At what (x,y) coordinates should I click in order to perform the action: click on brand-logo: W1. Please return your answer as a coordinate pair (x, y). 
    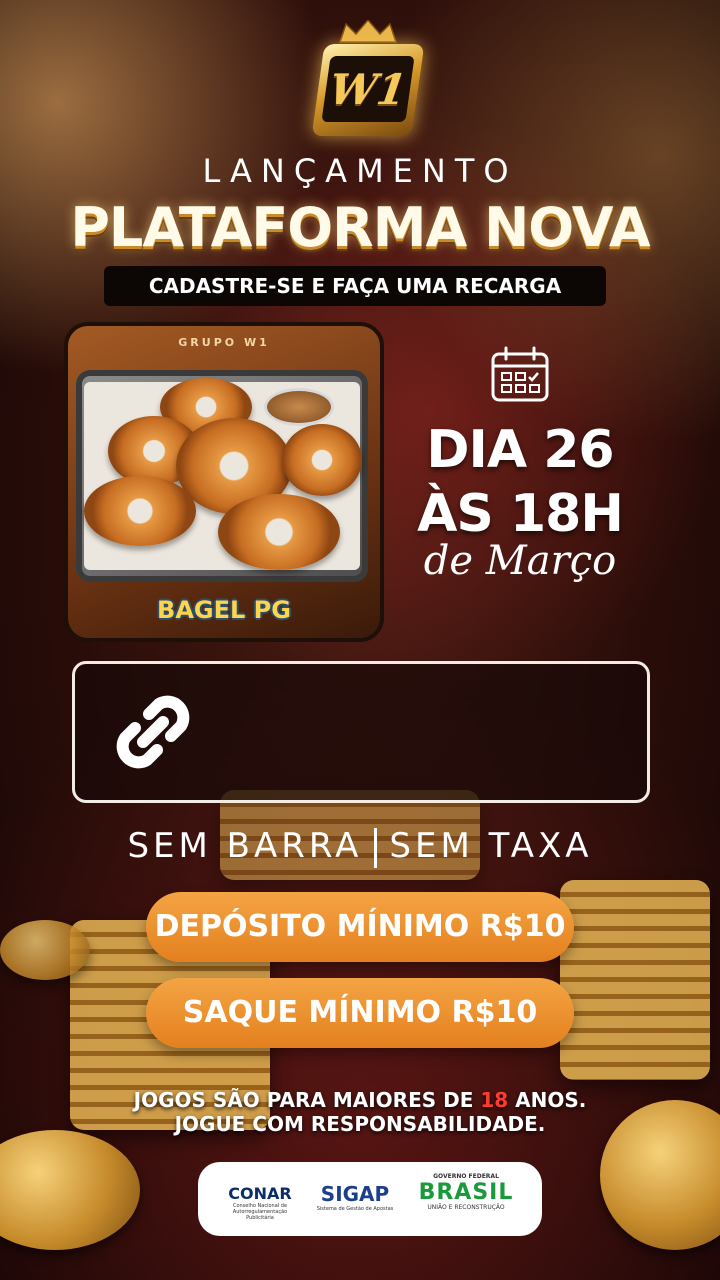
    Looking at the image, I should click on (368, 81).